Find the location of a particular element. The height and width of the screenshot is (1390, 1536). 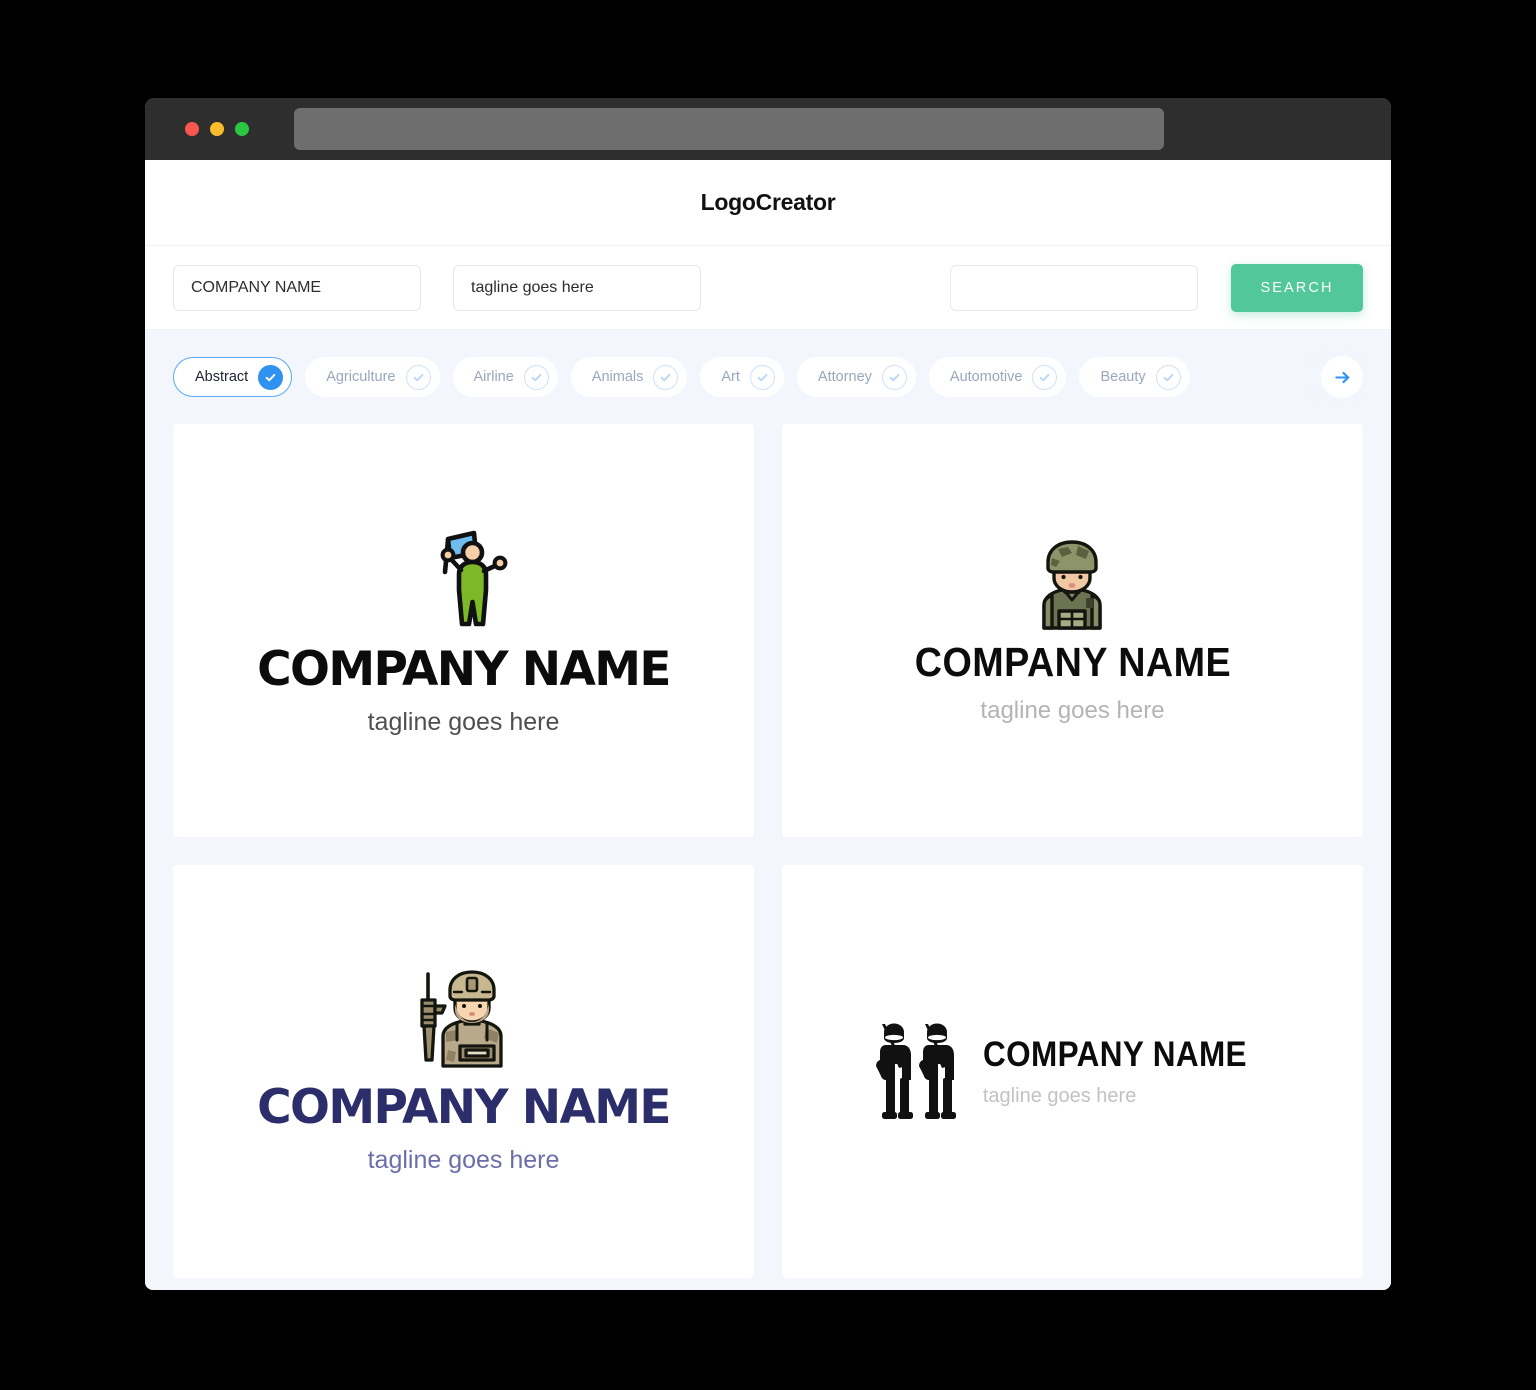

categories-next-button is located at coordinates (1342, 377).